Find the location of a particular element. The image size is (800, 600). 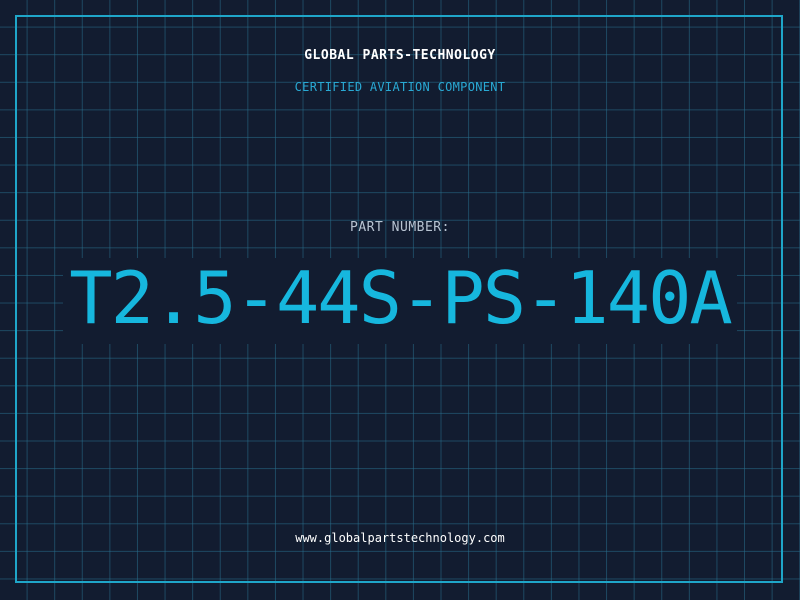

part-number-wrapper: T2.5-44S-PS-140A is located at coordinates (400, 301).